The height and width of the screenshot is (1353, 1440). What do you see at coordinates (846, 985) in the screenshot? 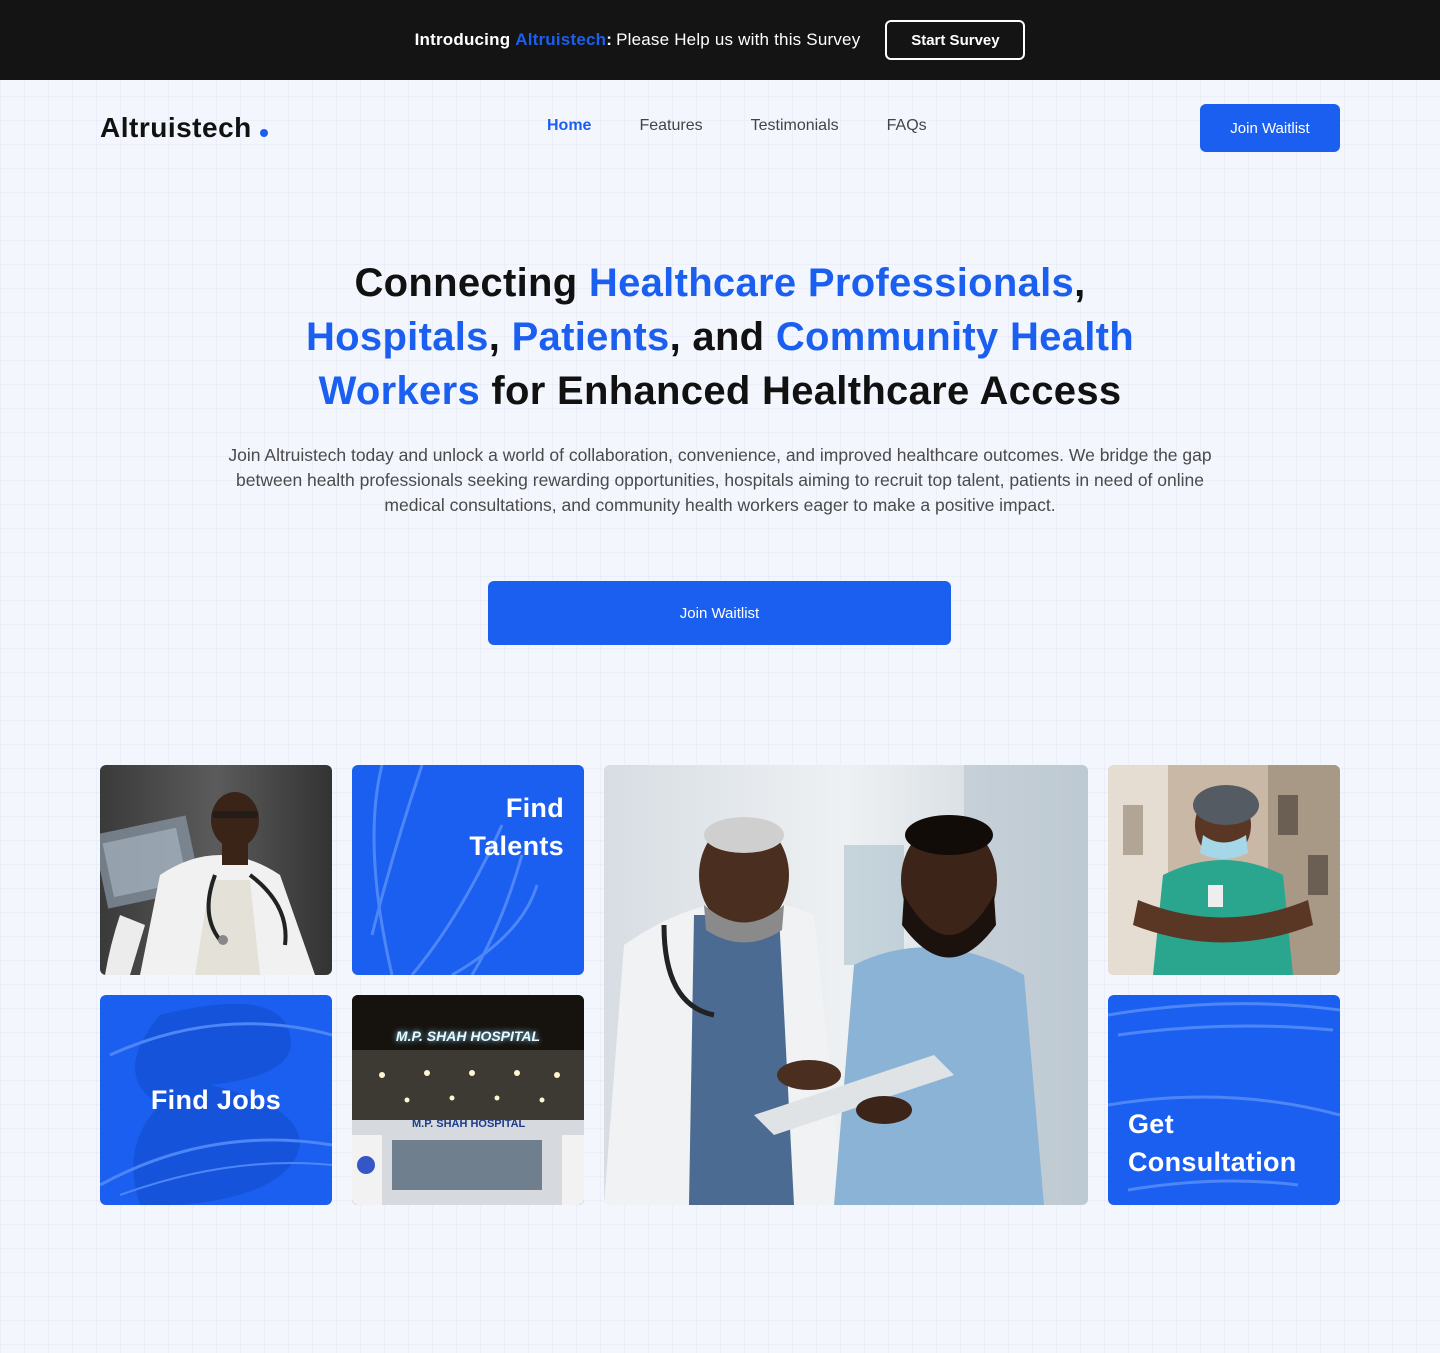
I see `doctor-patient-photo` at bounding box center [846, 985].